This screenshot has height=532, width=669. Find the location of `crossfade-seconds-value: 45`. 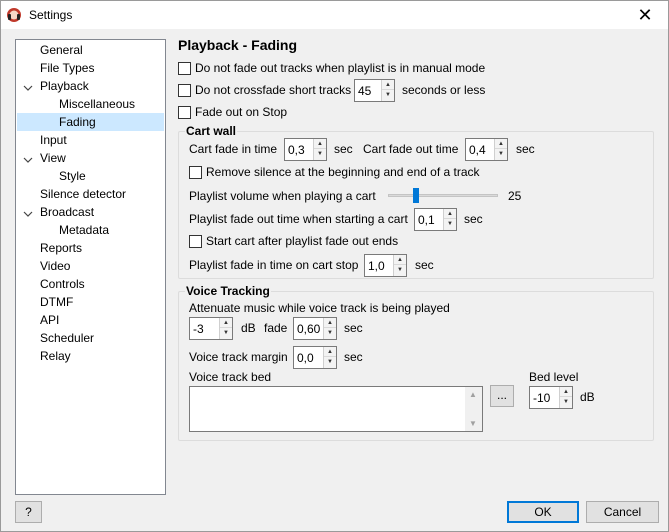

crossfade-seconds-value: 45 is located at coordinates (365, 91).